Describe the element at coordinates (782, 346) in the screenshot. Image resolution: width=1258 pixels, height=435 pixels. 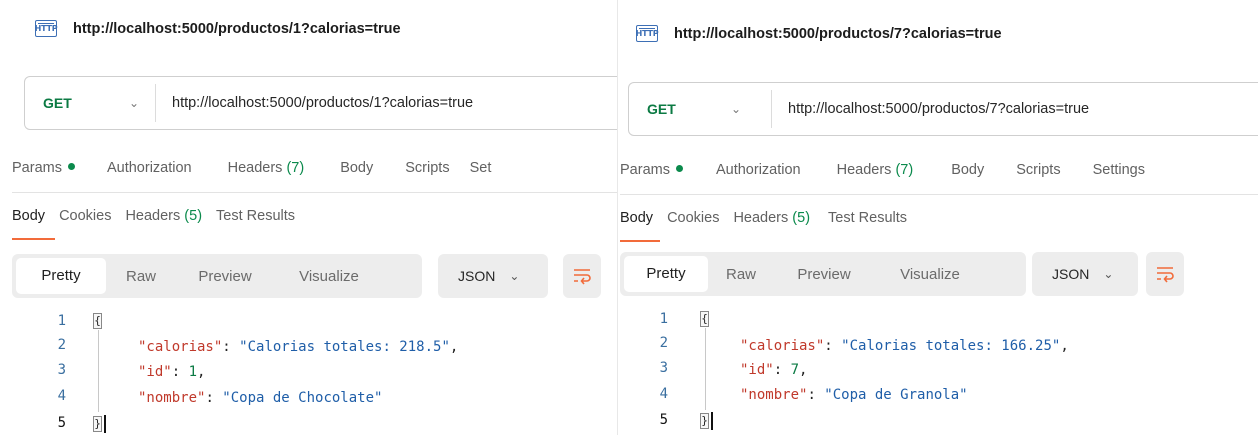
I see `json-key: "calorias"` at that location.